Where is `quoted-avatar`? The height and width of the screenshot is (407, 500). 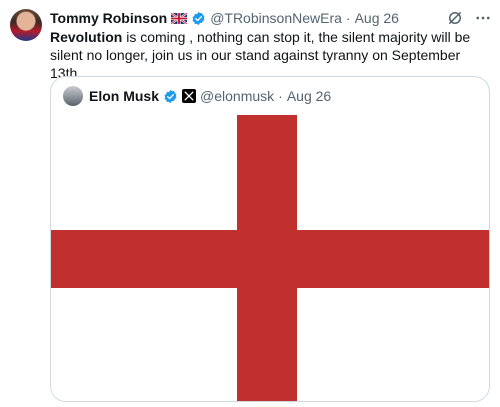
quoted-avatar is located at coordinates (73, 96).